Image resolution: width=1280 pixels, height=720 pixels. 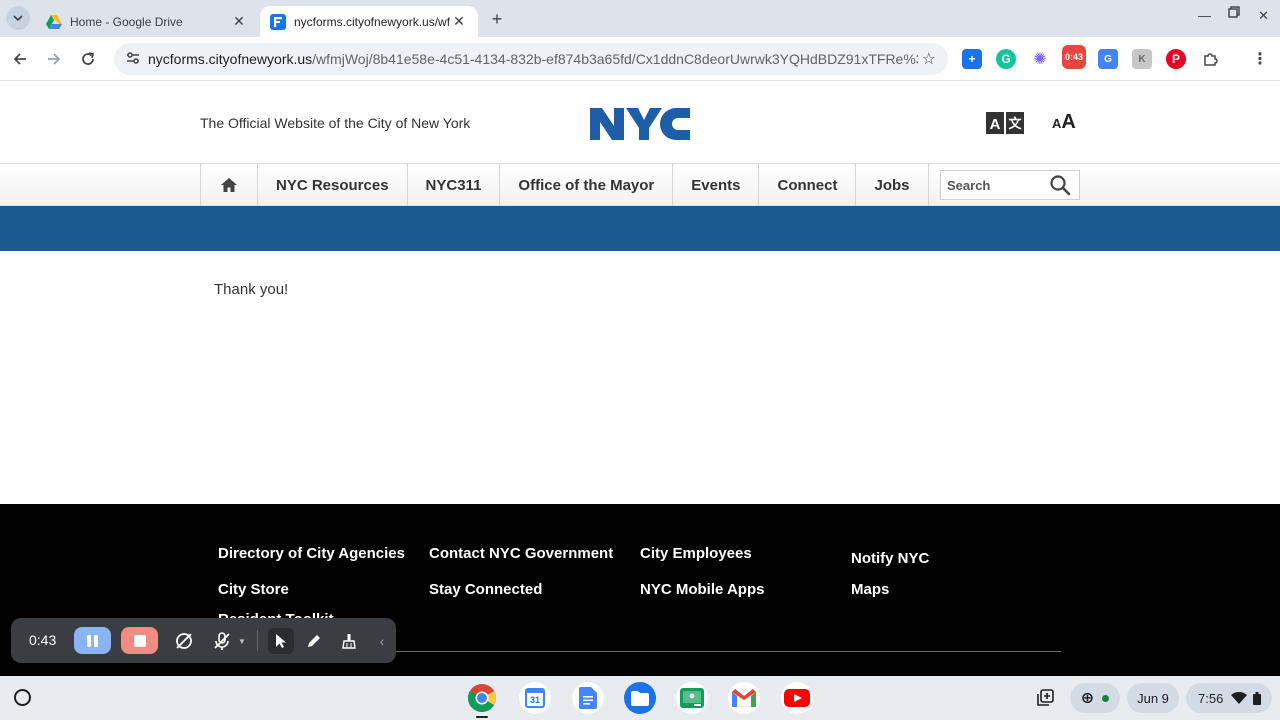 I want to click on tab-nycforms: nycforms.cityofnewyork.us/wfmjWoj/8b41 ✕, so click(x=369, y=21).